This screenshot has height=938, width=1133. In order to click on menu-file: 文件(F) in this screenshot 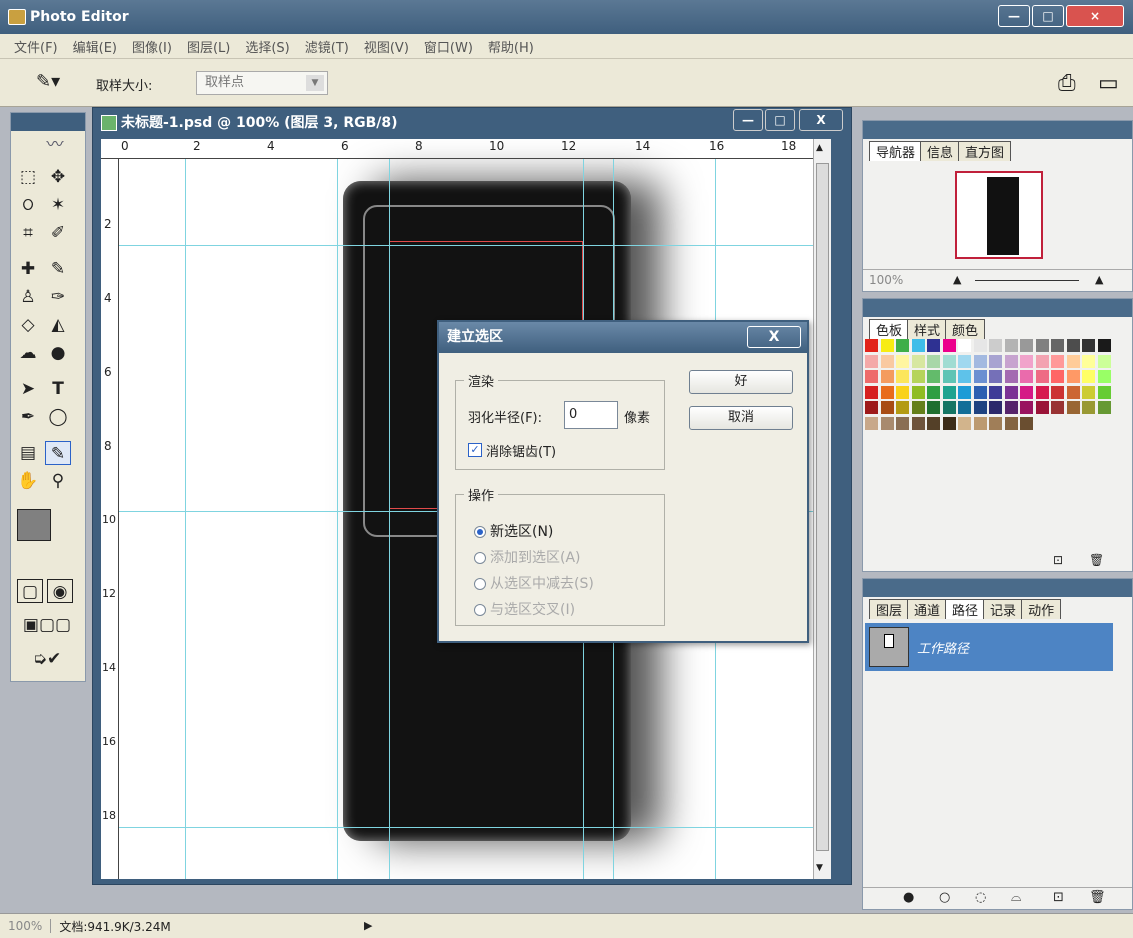, I will do `click(36, 46)`.